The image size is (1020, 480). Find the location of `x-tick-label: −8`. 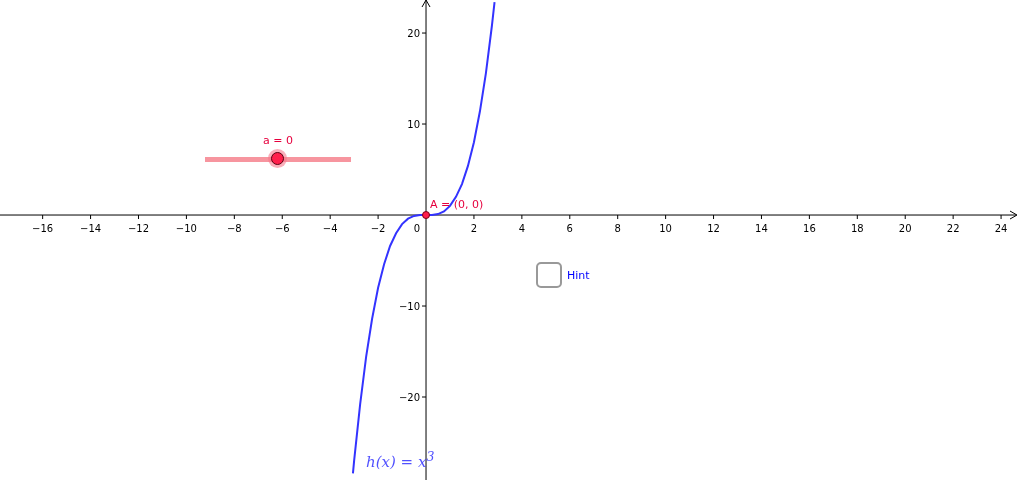

x-tick-label: −8 is located at coordinates (234, 228).